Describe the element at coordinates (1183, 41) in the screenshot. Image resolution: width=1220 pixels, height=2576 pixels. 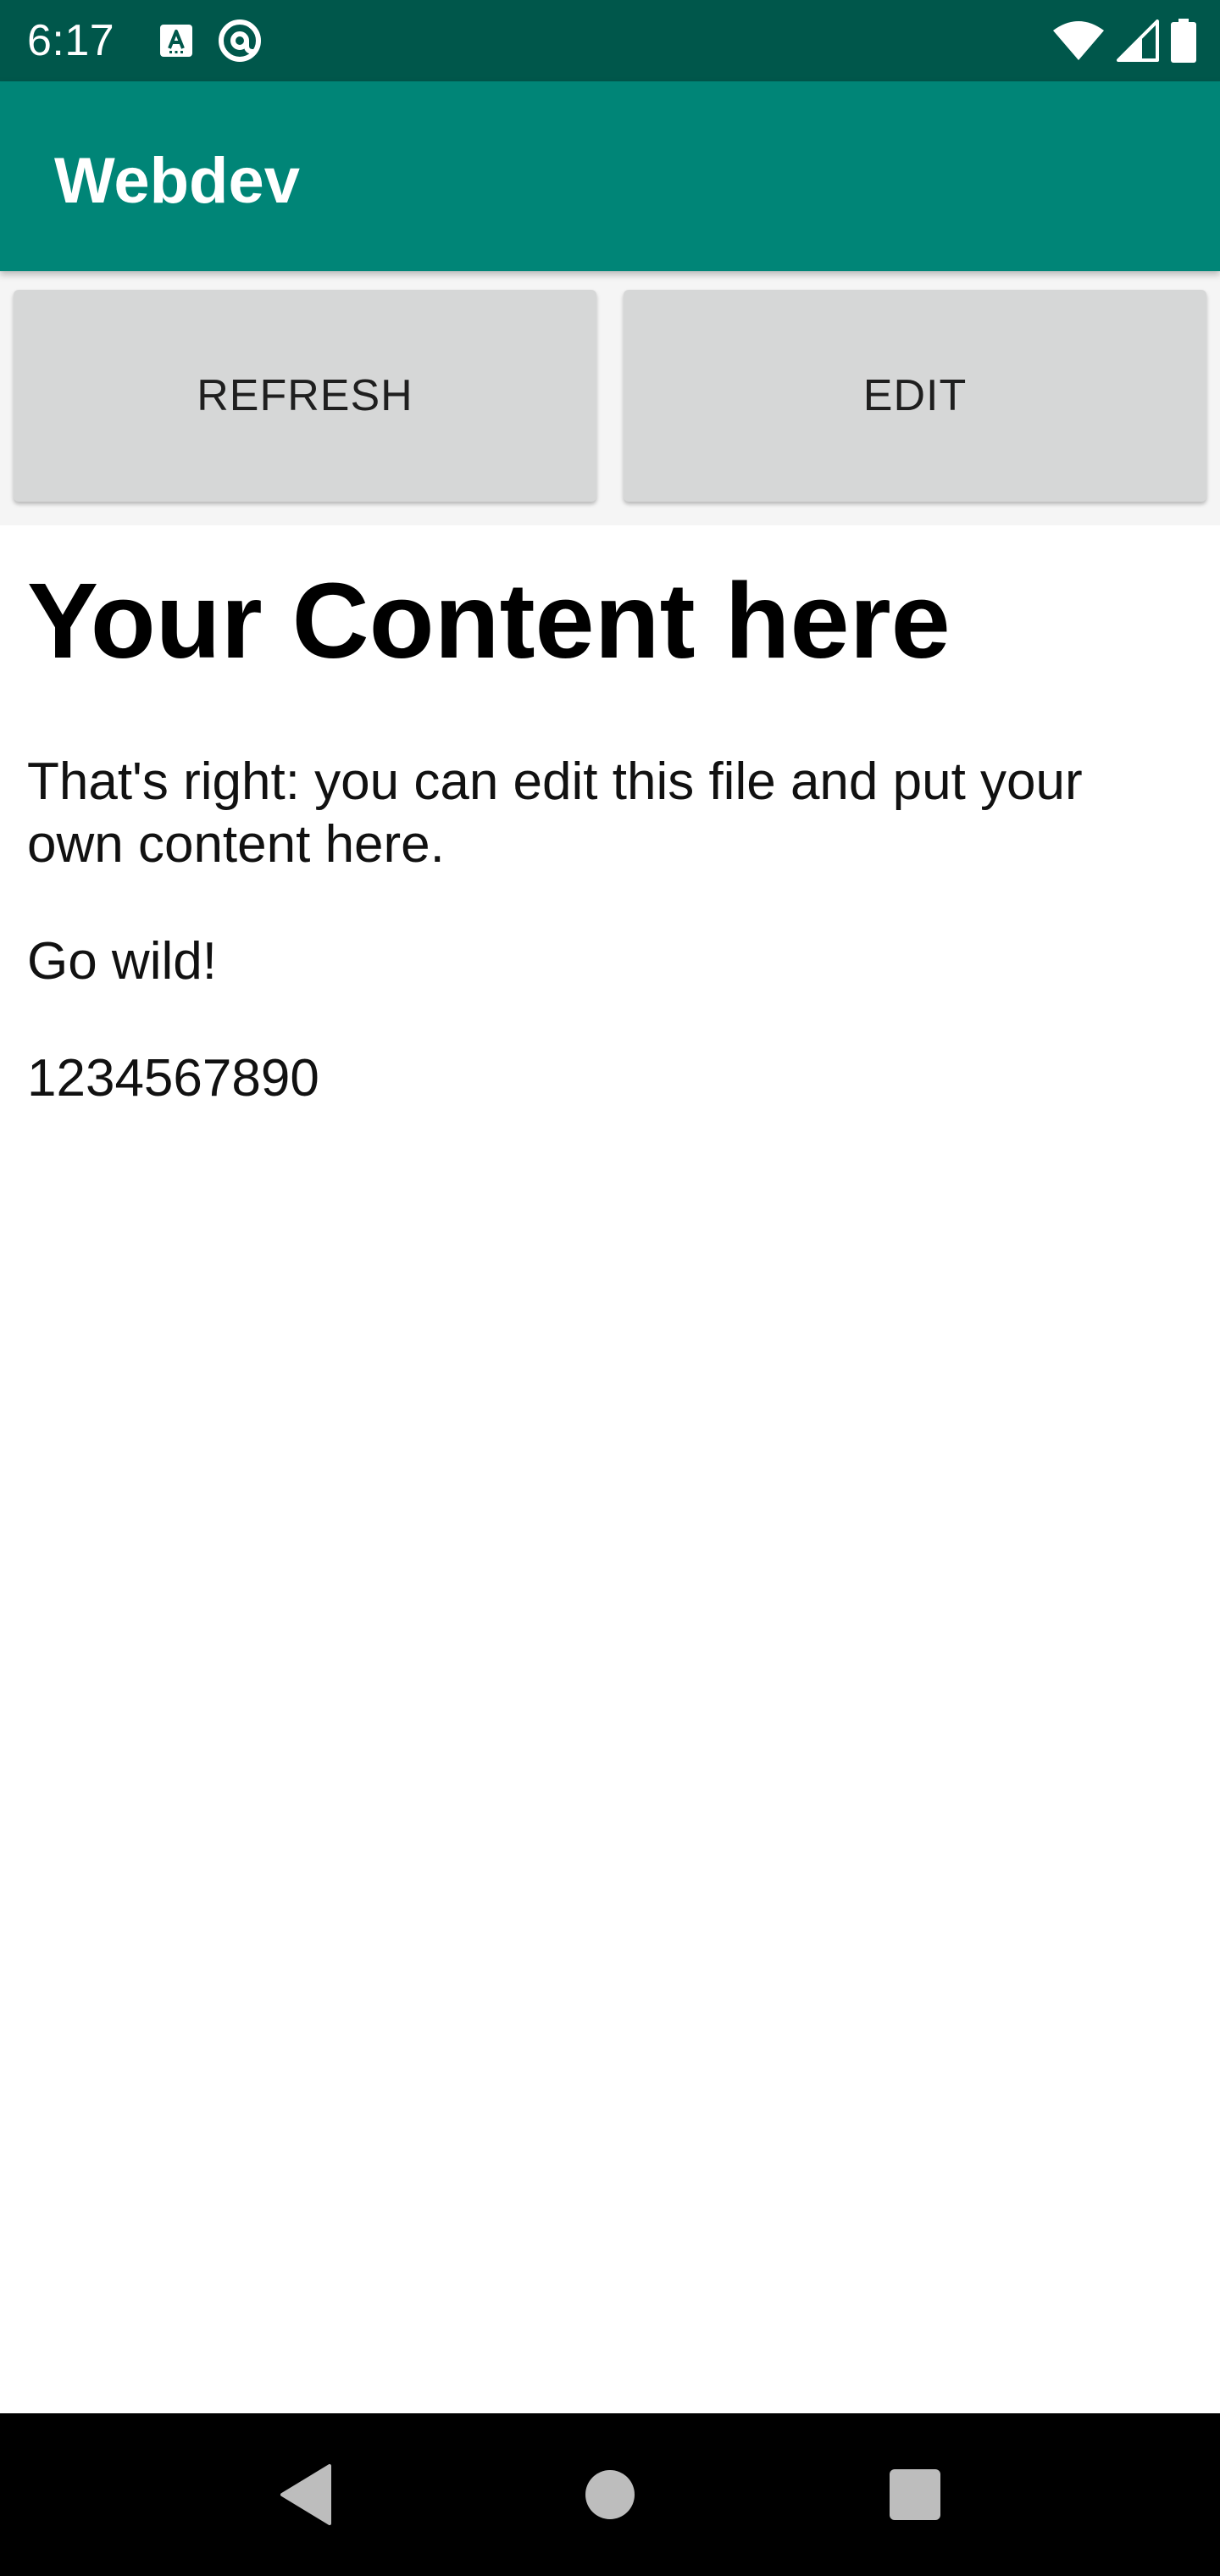
I see `battery-icon` at that location.